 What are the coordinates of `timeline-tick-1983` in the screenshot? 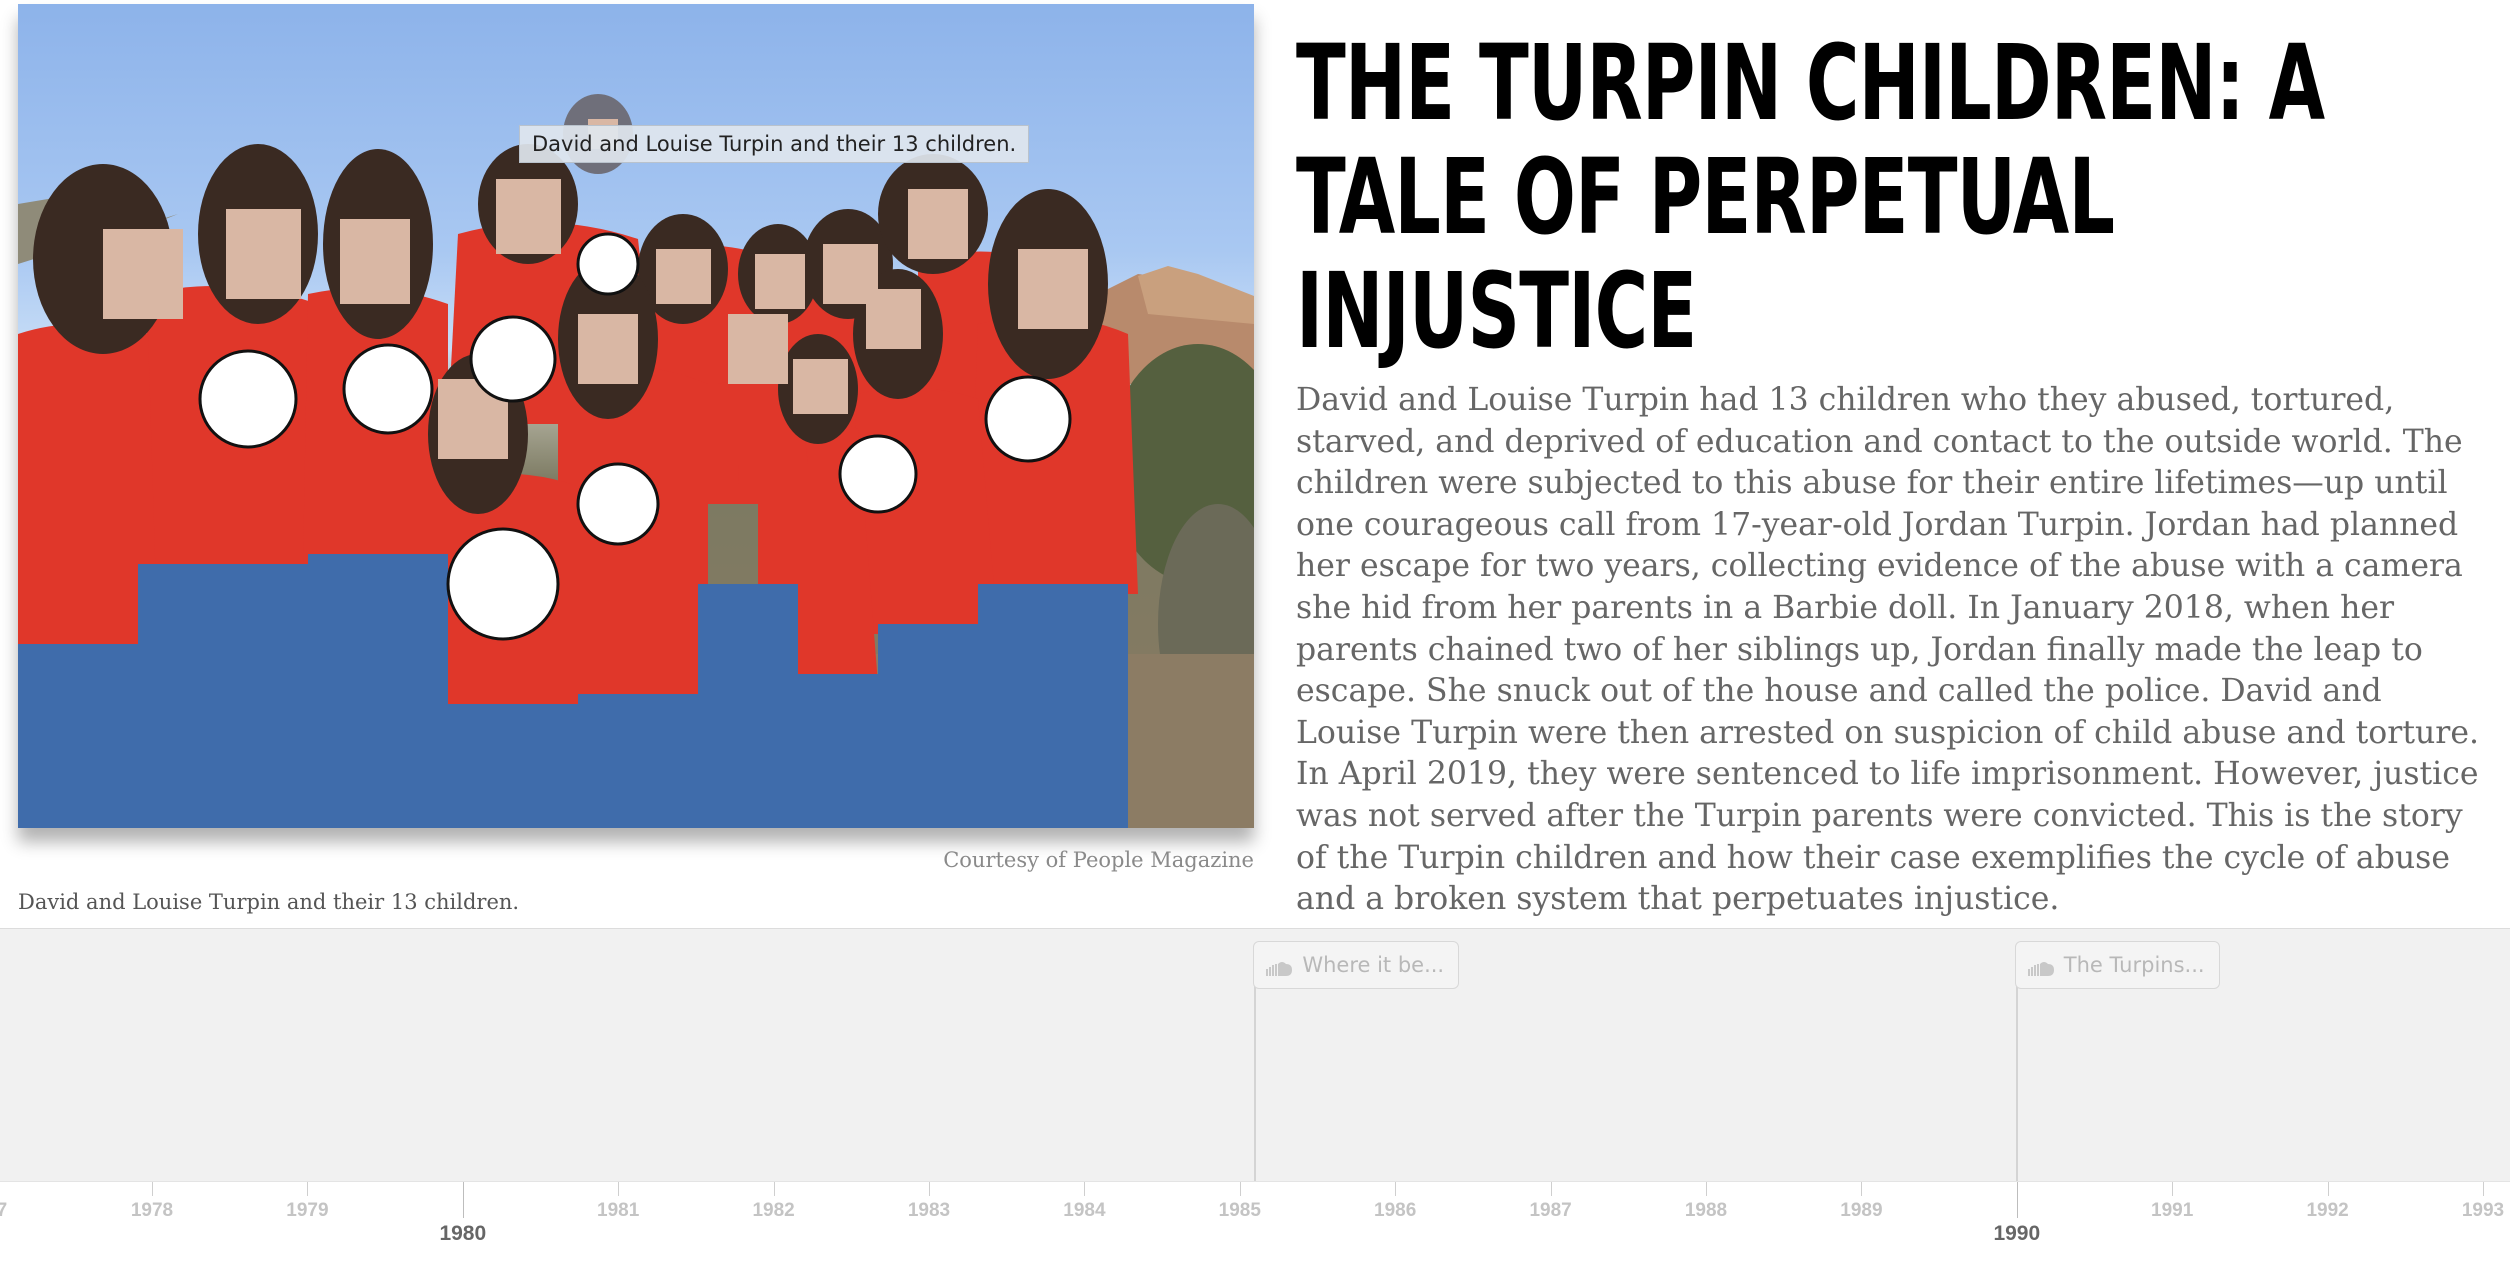 It's located at (929, 1189).